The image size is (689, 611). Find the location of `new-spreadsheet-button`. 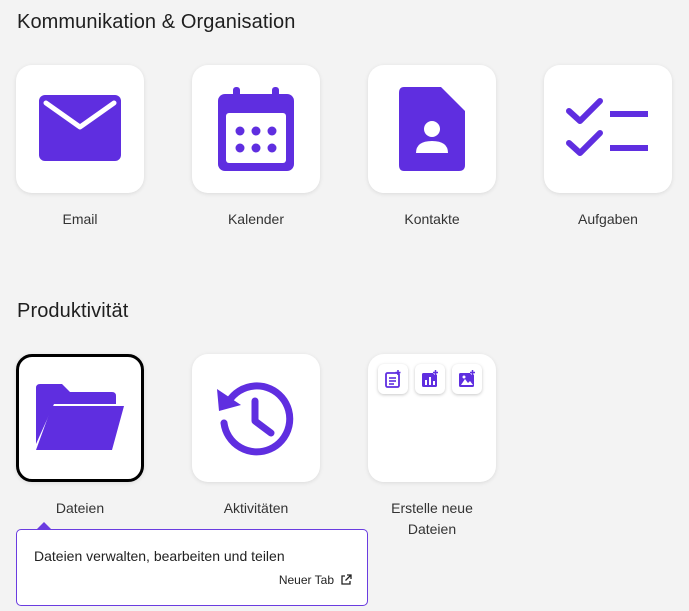

new-spreadsheet-button is located at coordinates (430, 379).